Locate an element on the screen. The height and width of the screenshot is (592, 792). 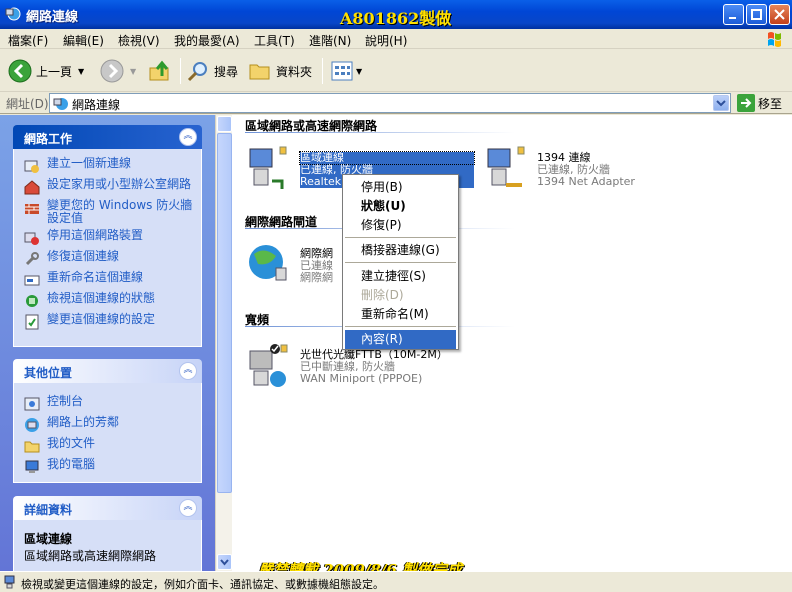
place-my-documents: 我的文件 is located at coordinates (109, 445).